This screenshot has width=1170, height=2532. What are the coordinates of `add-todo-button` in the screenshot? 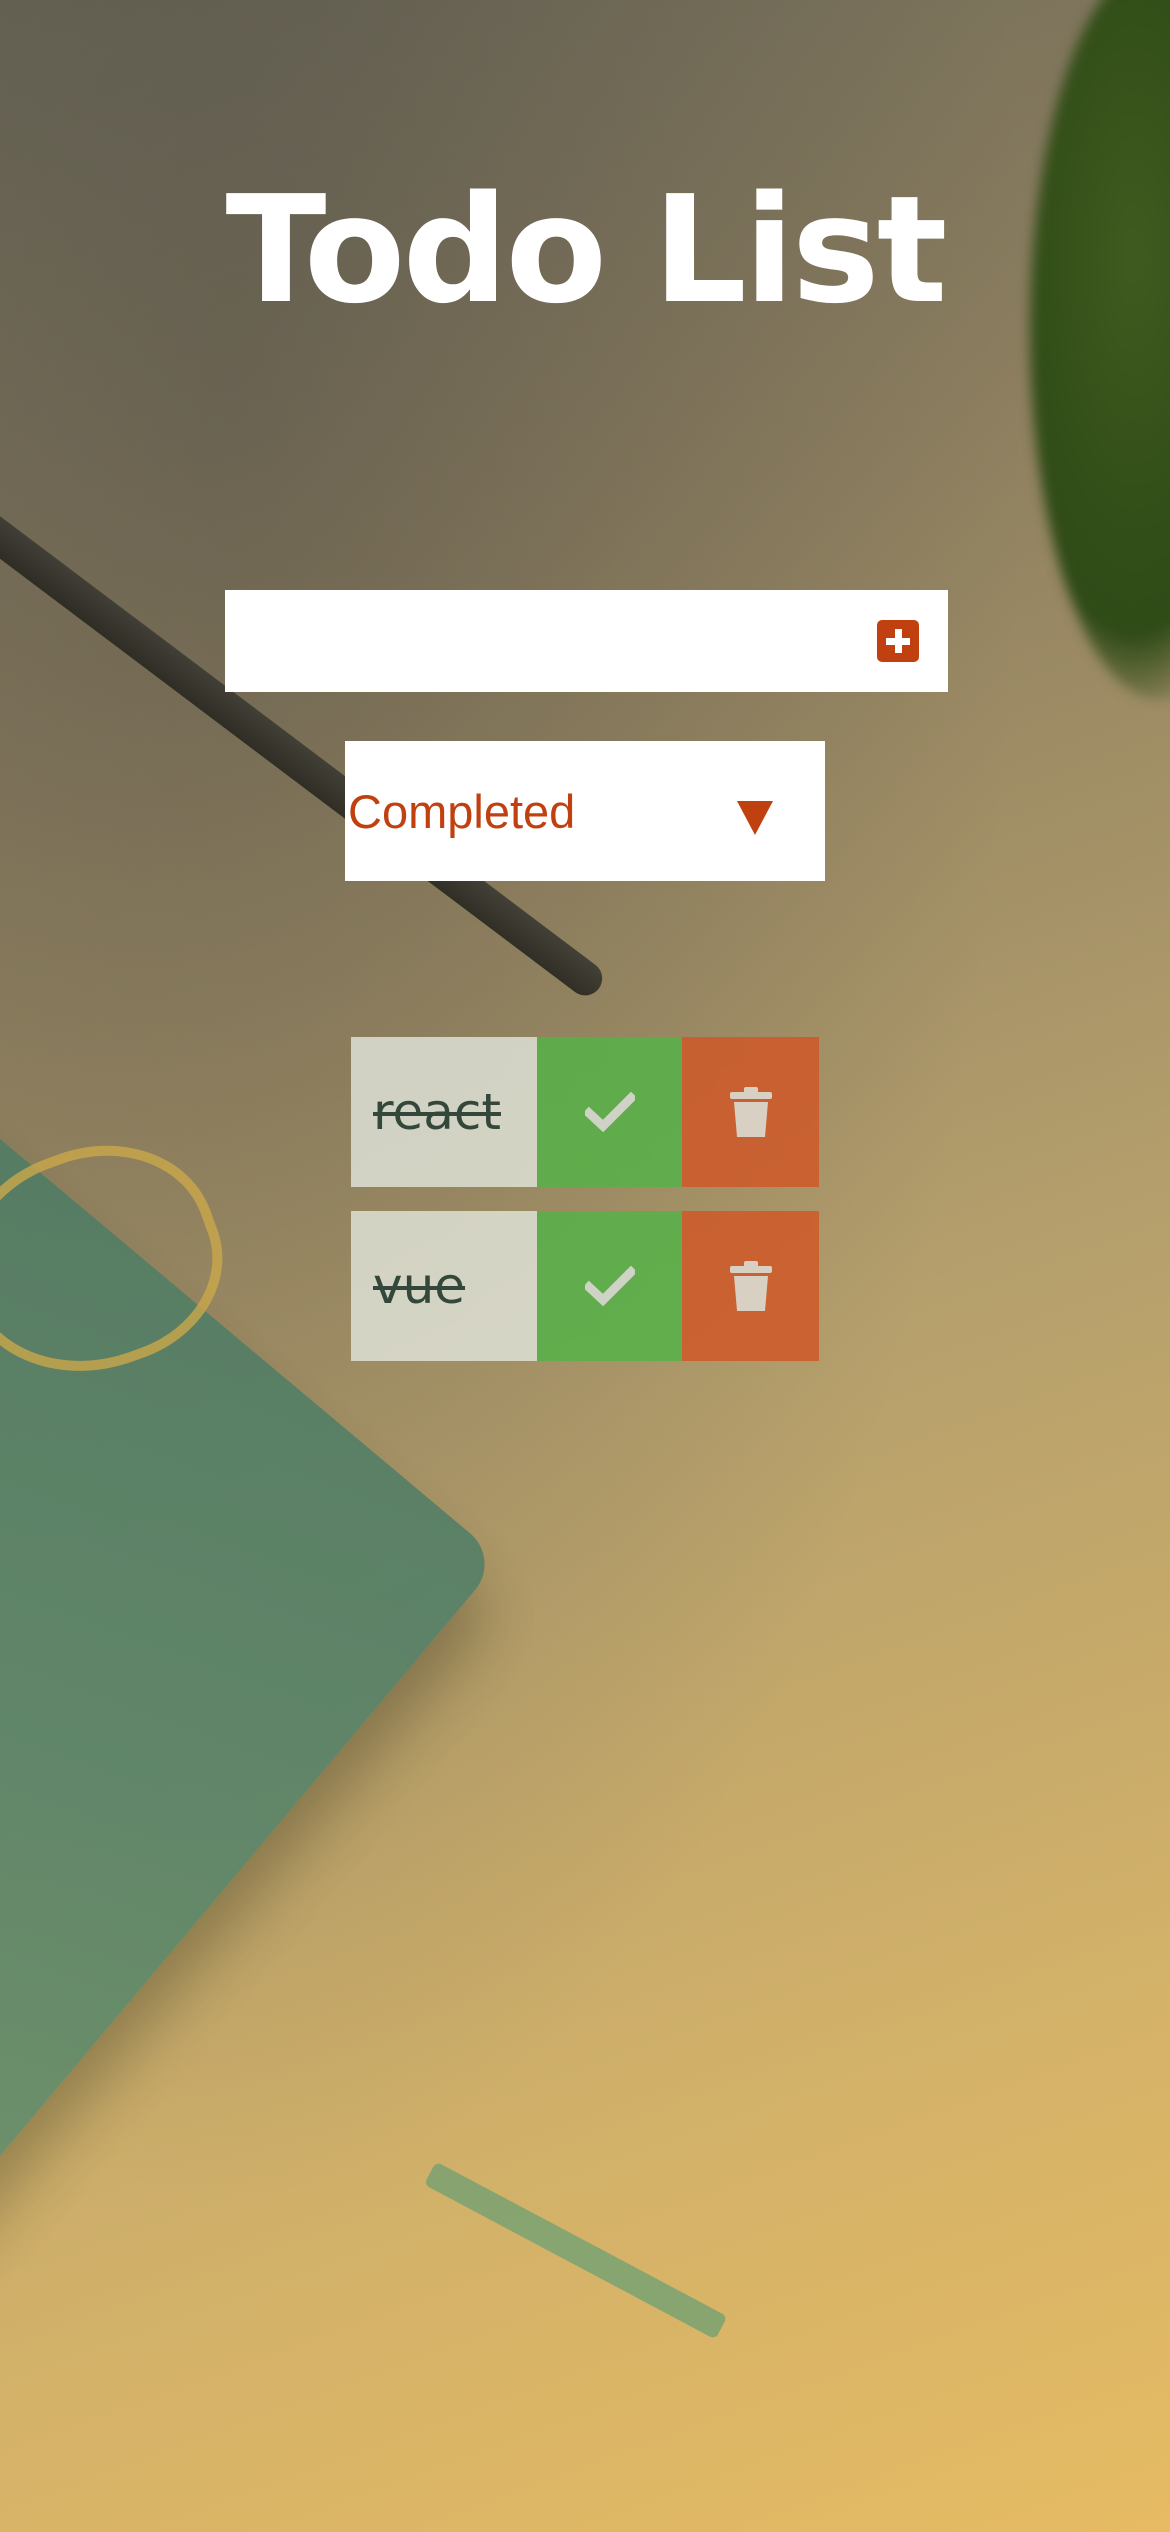 It's located at (898, 641).